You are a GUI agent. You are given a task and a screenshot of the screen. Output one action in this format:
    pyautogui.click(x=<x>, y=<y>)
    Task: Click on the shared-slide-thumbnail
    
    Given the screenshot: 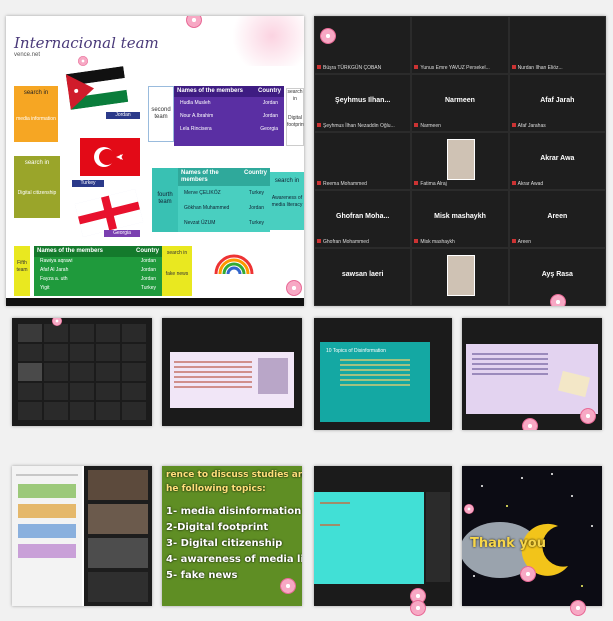 What is the action you would take?
    pyautogui.click(x=383, y=536)
    